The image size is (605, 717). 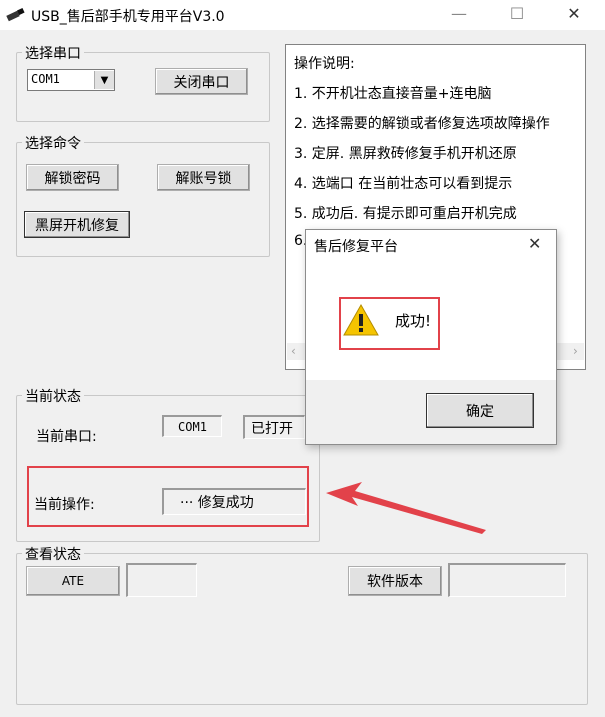 I want to click on serial-port-group-label: 选择串口, so click(x=53, y=53).